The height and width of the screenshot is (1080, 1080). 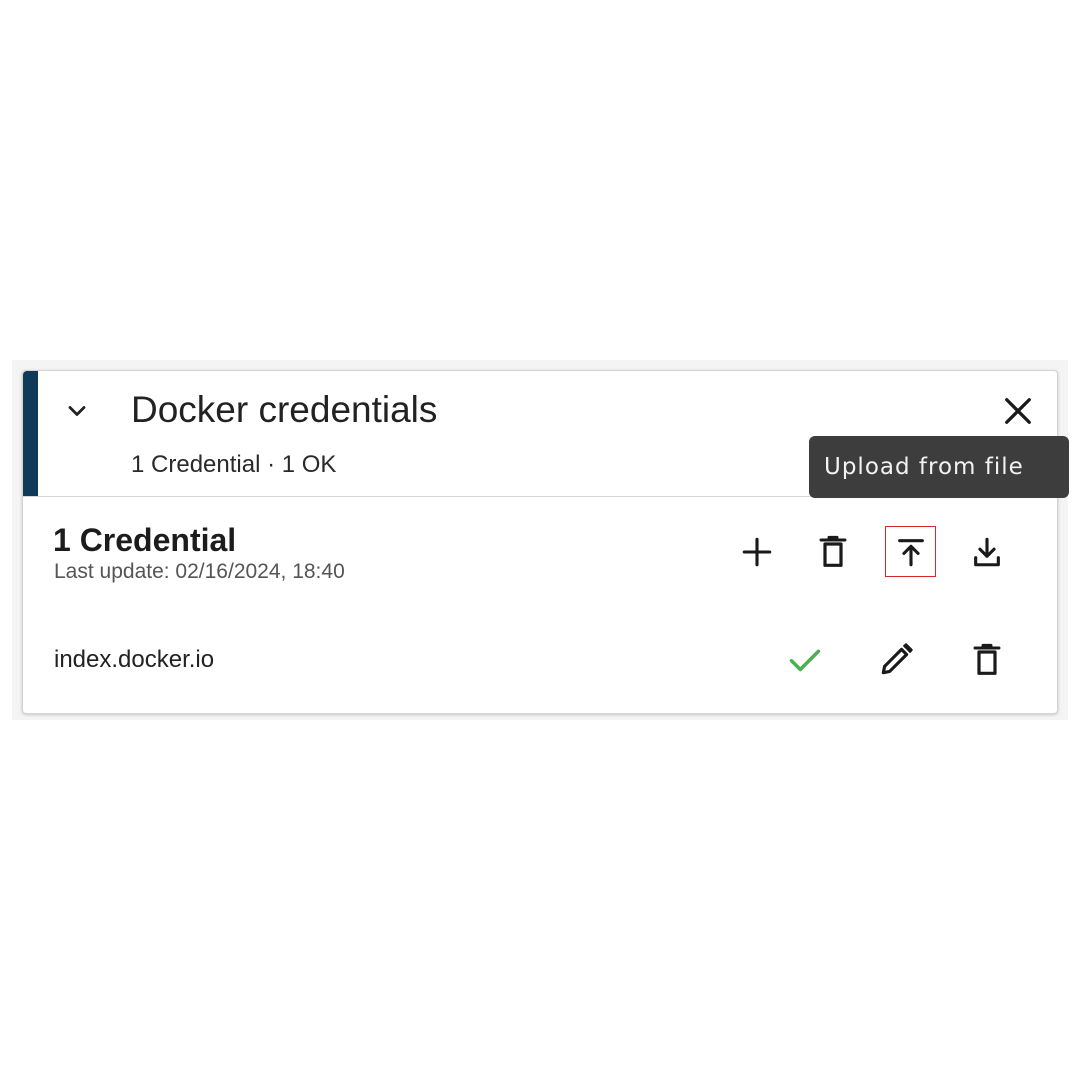 I want to click on delete-all-button, so click(x=833, y=552).